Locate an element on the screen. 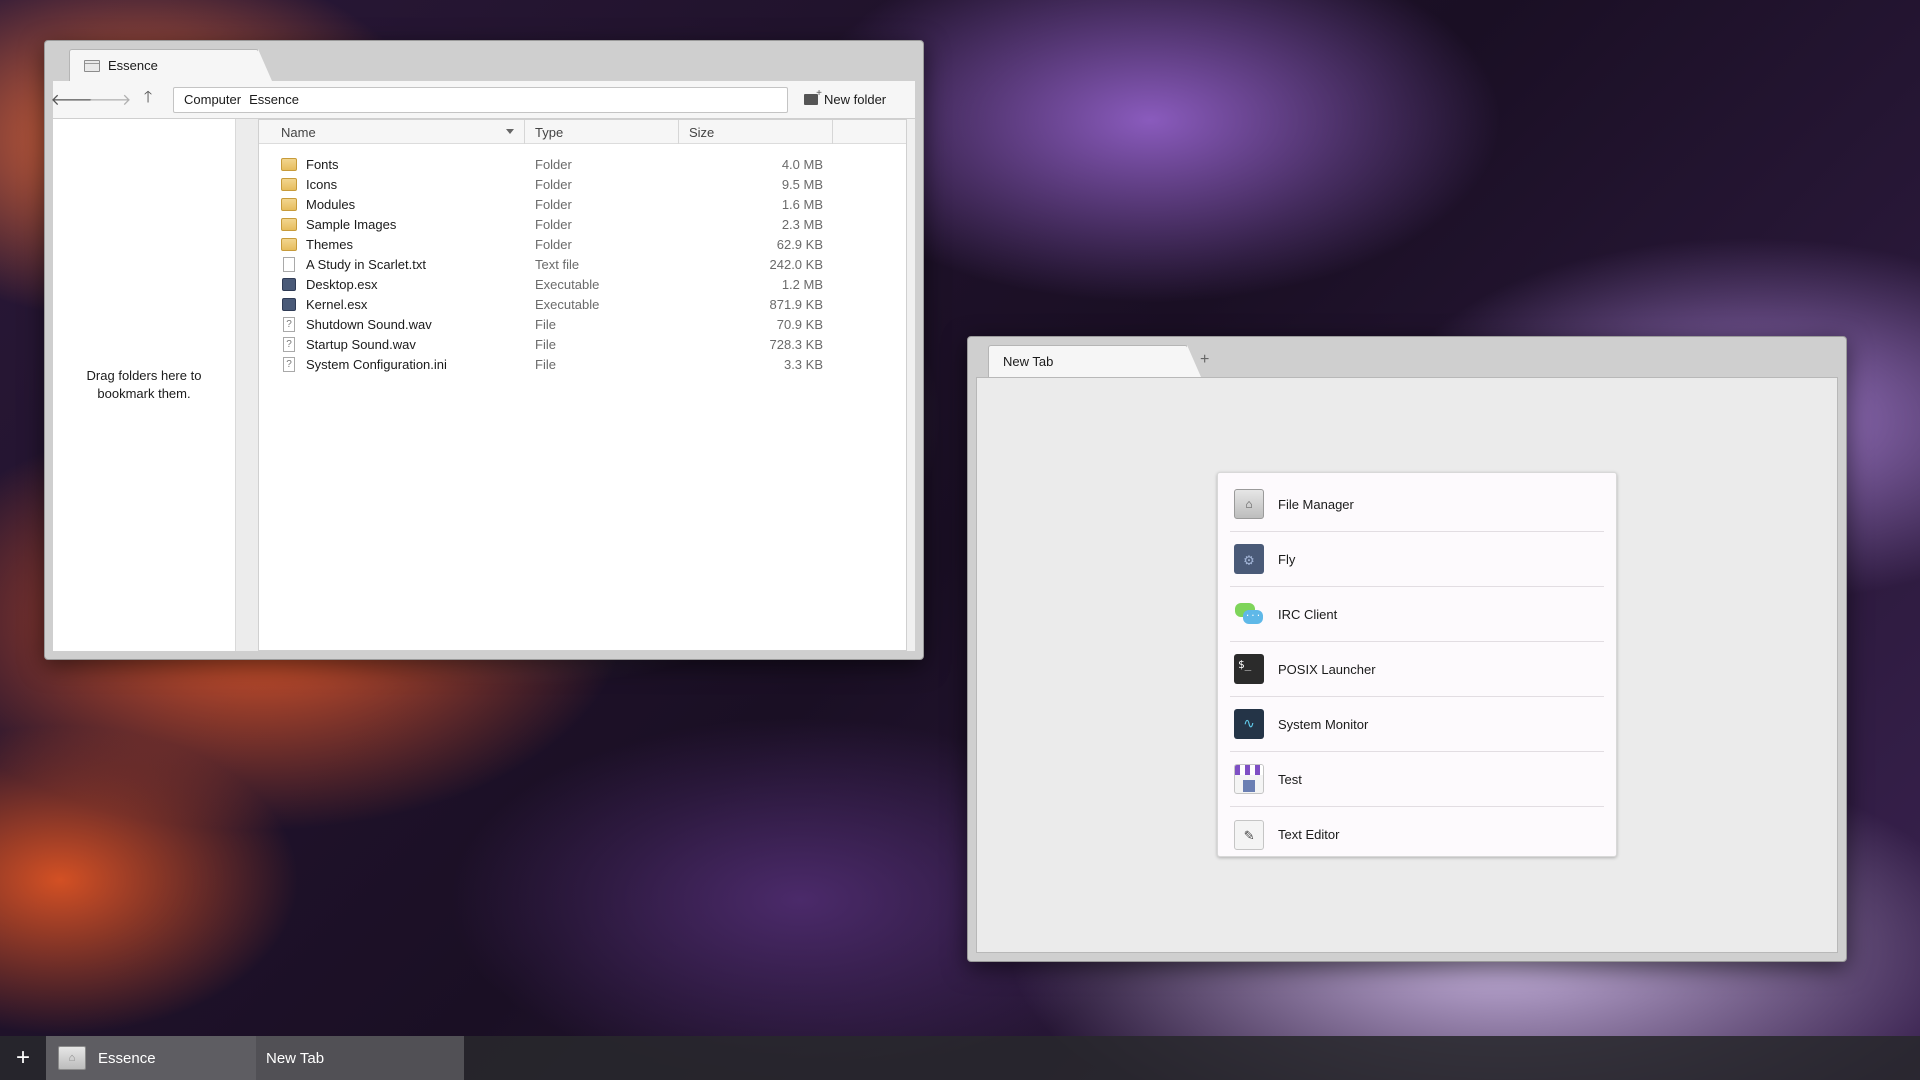 The width and height of the screenshot is (1920, 1080). bookmarks-sidebar: Drag folders here to bookmark them. is located at coordinates (144, 385).